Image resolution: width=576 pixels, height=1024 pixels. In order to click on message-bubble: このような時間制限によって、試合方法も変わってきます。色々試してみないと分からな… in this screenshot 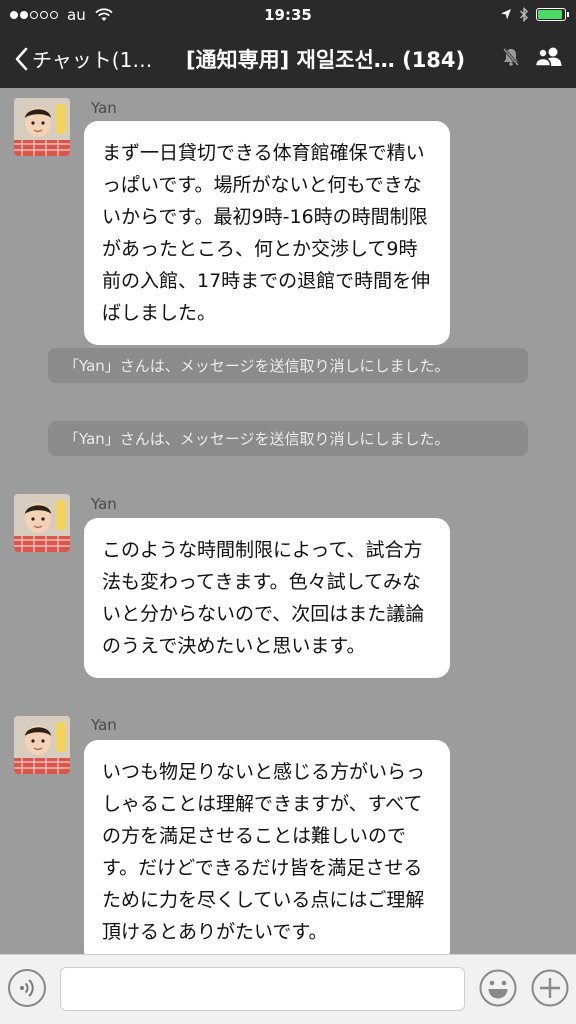, I will do `click(267, 598)`.